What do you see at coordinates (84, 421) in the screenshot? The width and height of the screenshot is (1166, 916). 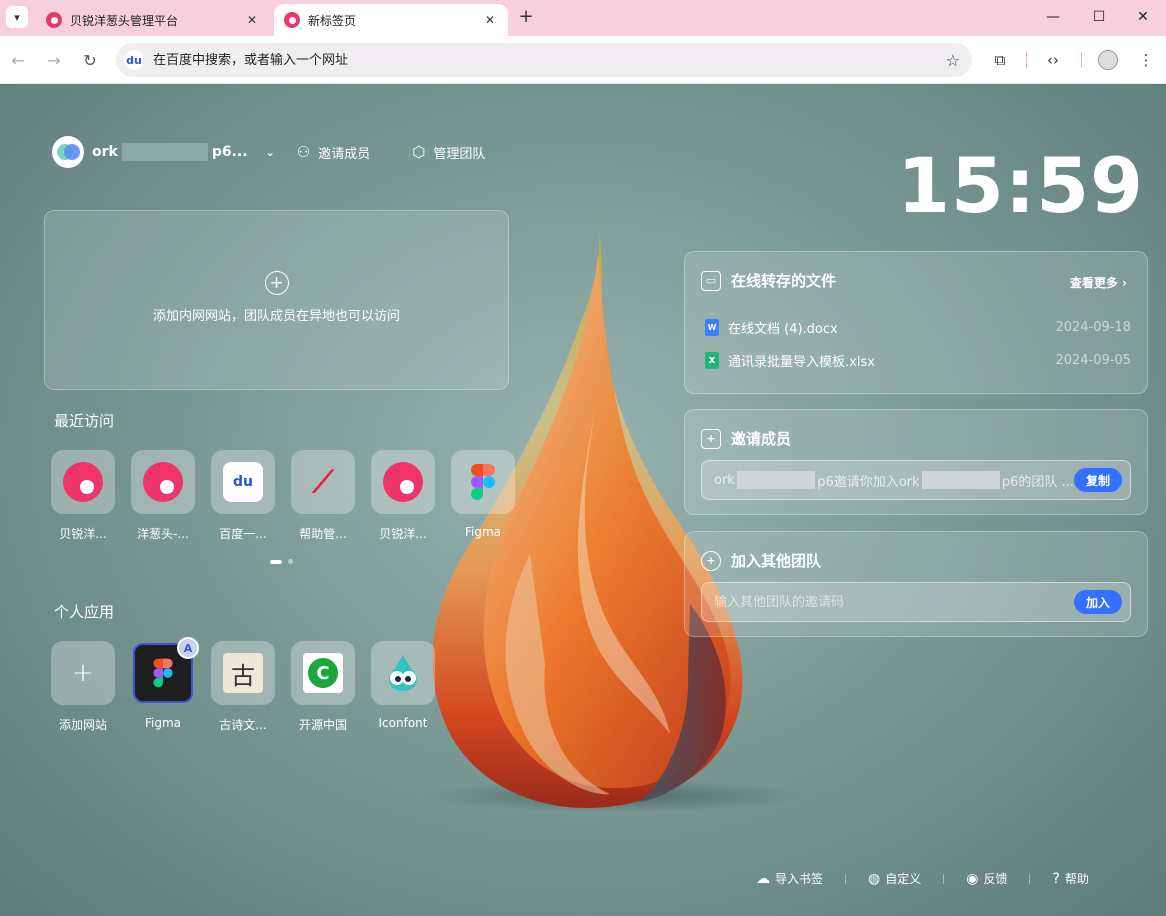 I see `recent-visits-title: 最近访问` at bounding box center [84, 421].